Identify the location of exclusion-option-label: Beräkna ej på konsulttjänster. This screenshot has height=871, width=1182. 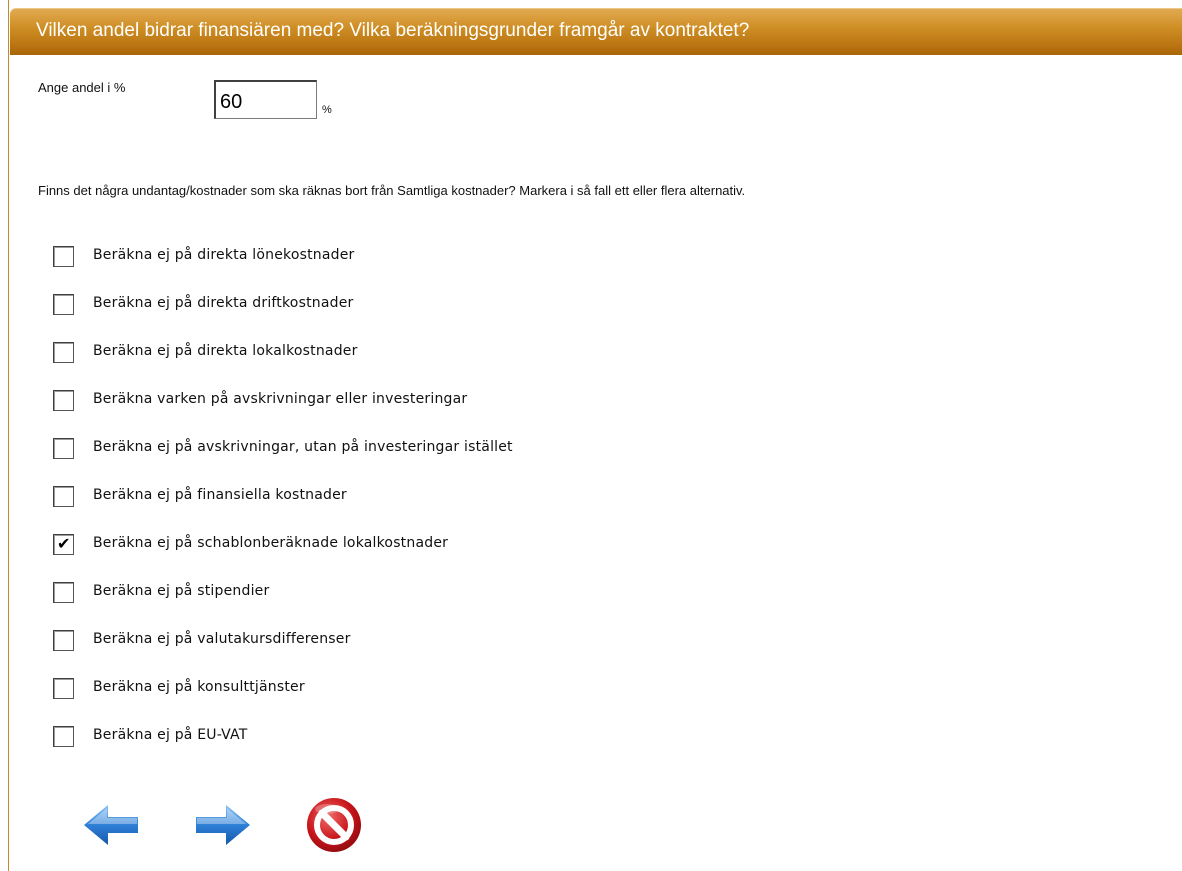
(199, 687).